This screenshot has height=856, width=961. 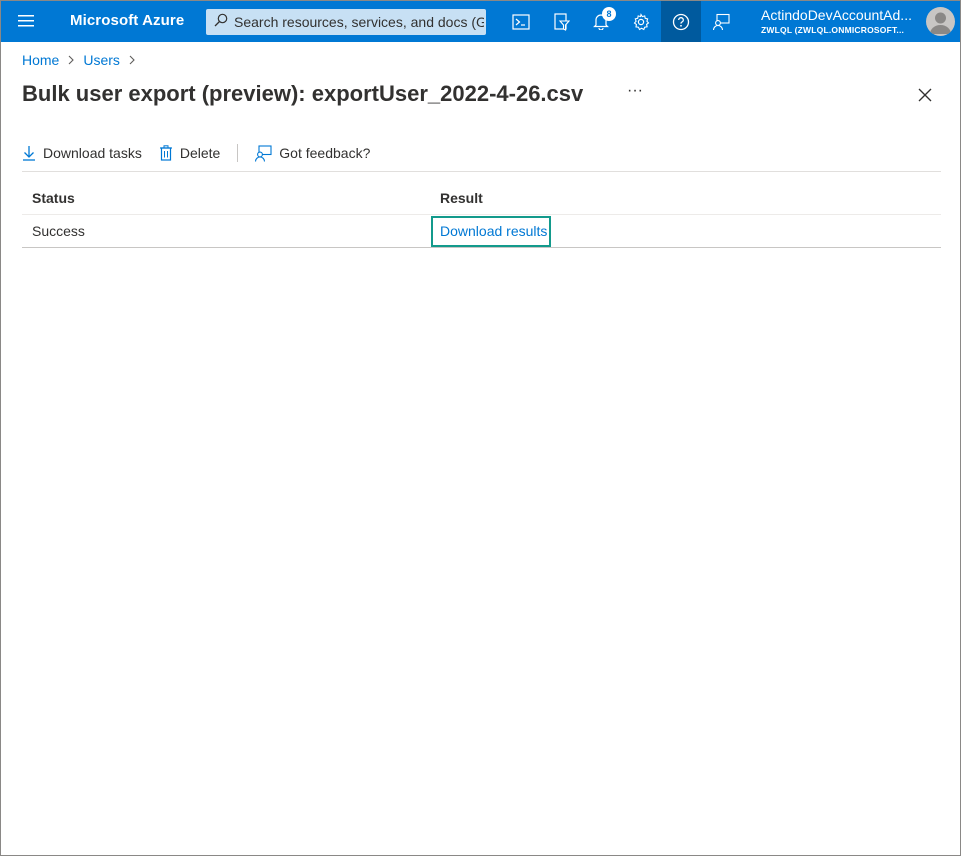 What do you see at coordinates (325, 153) in the screenshot?
I see `feedback-label: Got feedback?` at bounding box center [325, 153].